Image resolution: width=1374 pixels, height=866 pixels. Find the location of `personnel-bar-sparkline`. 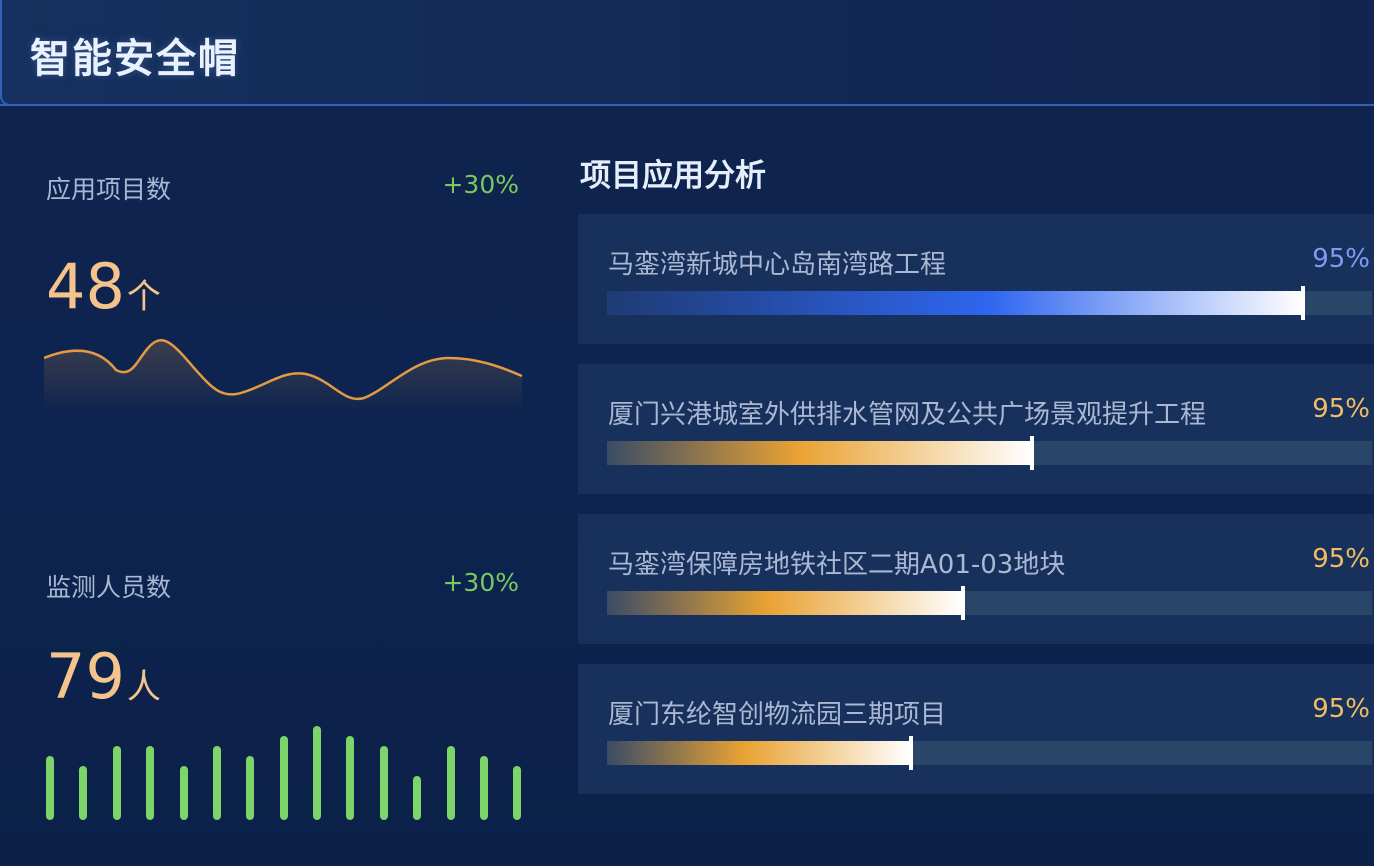

personnel-bar-sparkline is located at coordinates (283, 773).